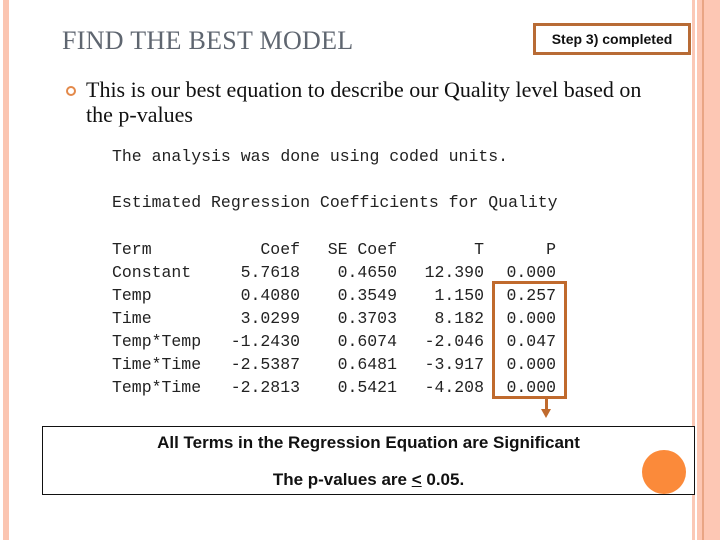 The width and height of the screenshot is (720, 540). What do you see at coordinates (152, 272) in the screenshot?
I see `term-cell: Constant` at bounding box center [152, 272].